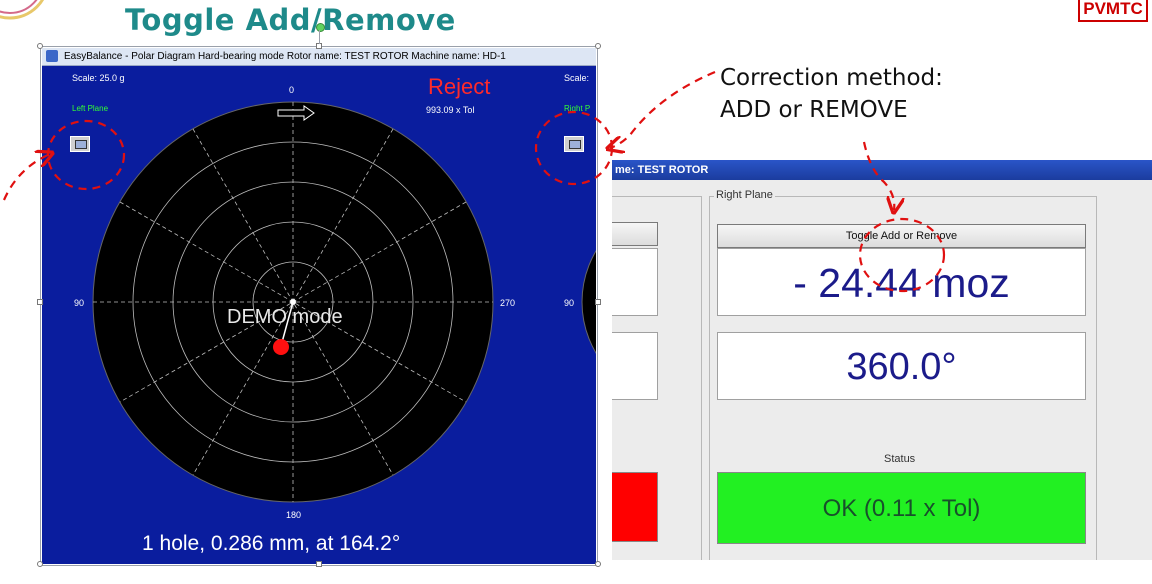 This screenshot has width=1152, height=584. What do you see at coordinates (86, 155) in the screenshot?
I see `highlight-left-toggle` at bounding box center [86, 155].